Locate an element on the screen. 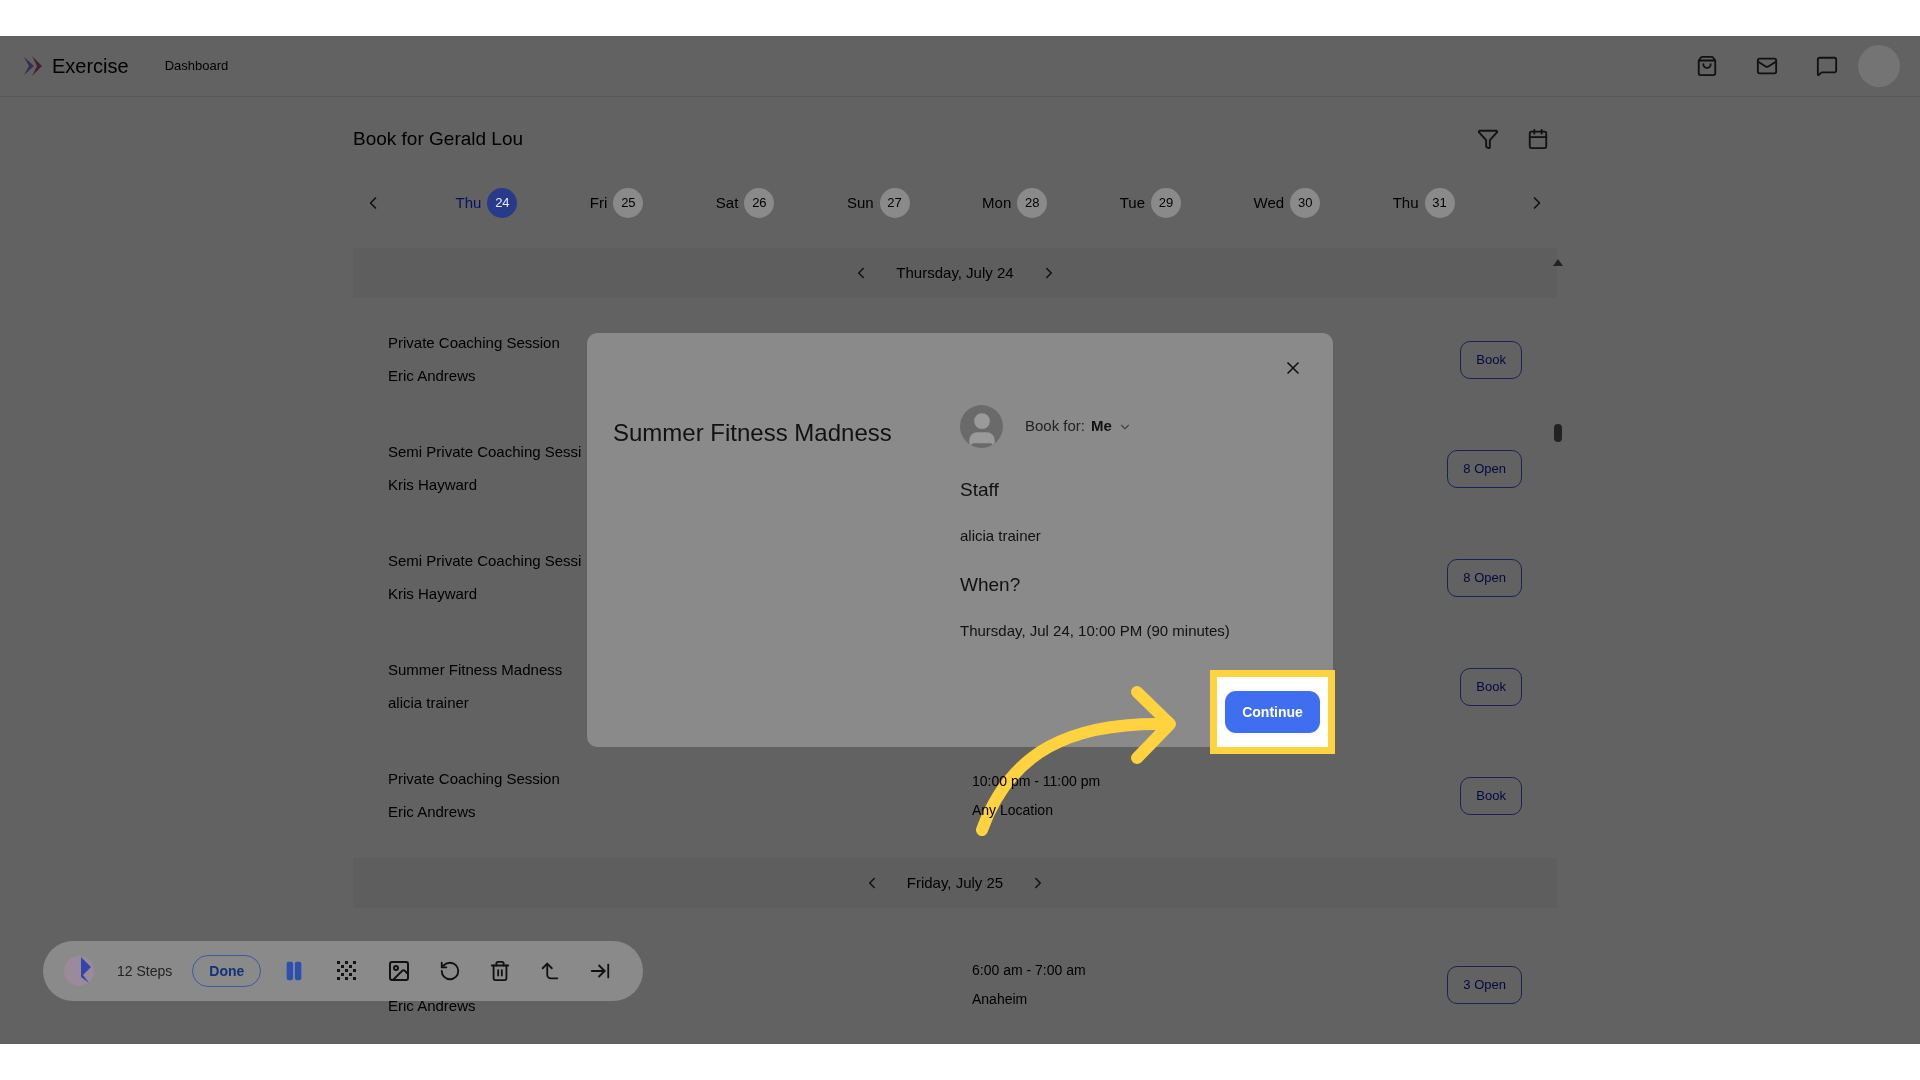 The width and height of the screenshot is (1920, 1080). page-title: Book for Gerald Lou is located at coordinates (438, 138).